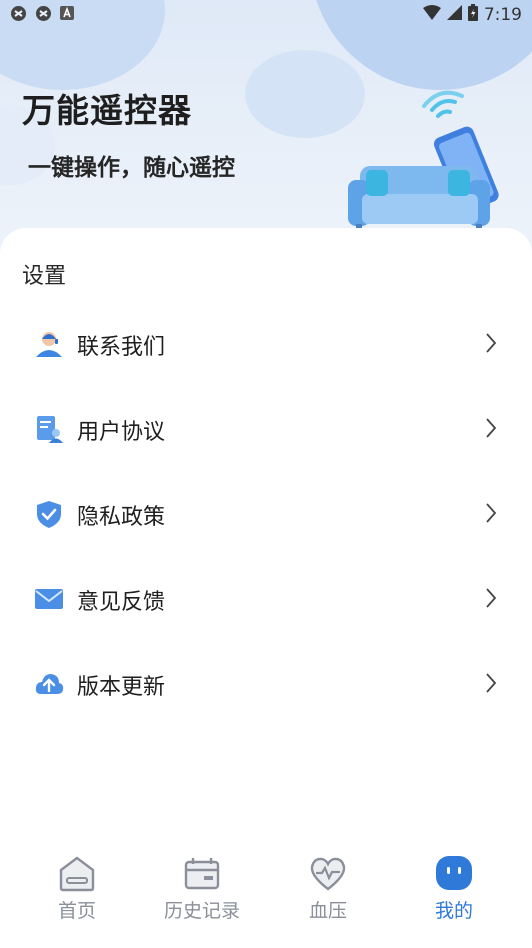  Describe the element at coordinates (49, 514) in the screenshot. I see `shield-check-icon` at that location.